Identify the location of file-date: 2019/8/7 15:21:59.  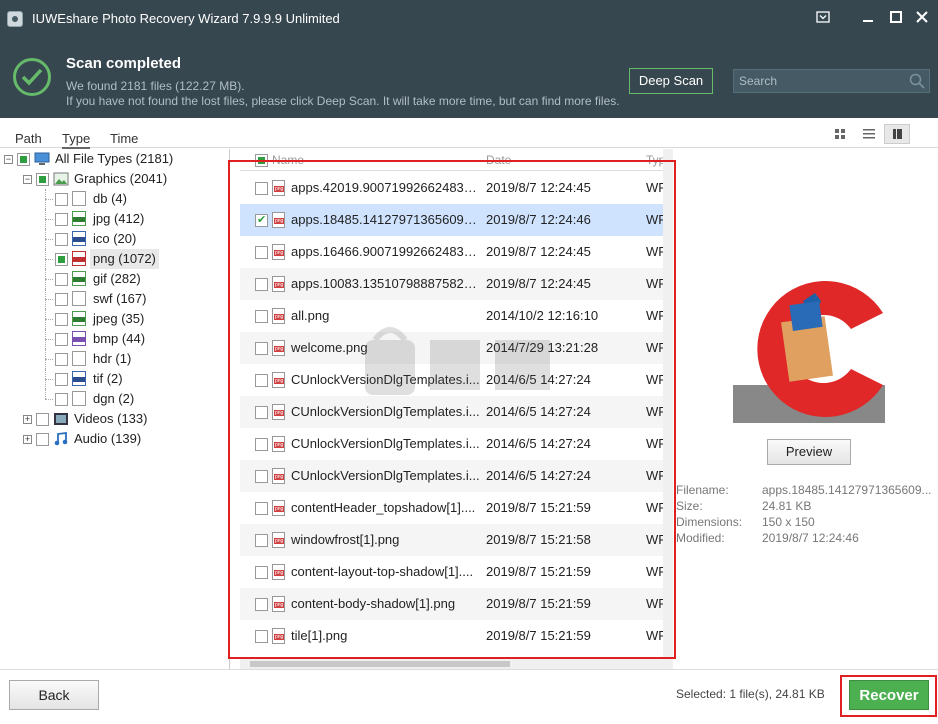
(538, 603).